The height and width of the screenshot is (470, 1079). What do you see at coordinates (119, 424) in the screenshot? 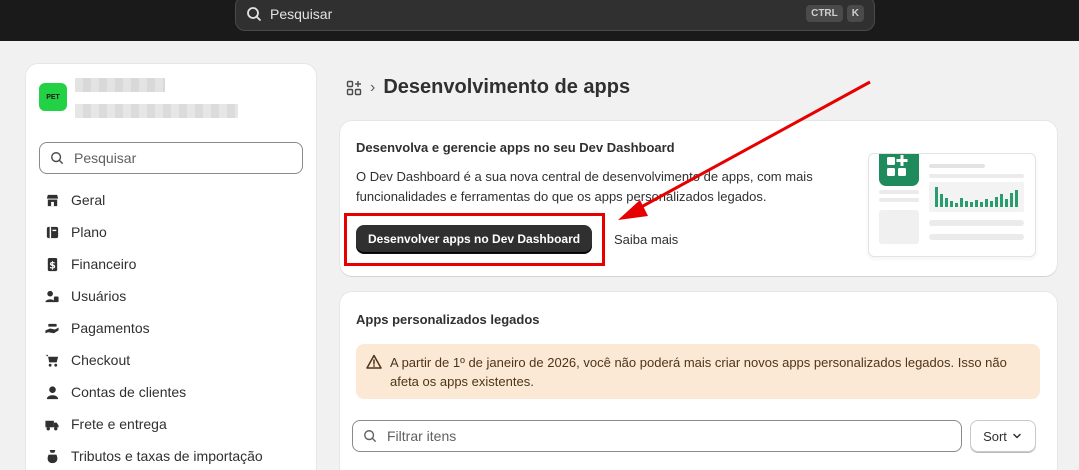
I see `sidebar-item-label: Frete e entrega` at bounding box center [119, 424].